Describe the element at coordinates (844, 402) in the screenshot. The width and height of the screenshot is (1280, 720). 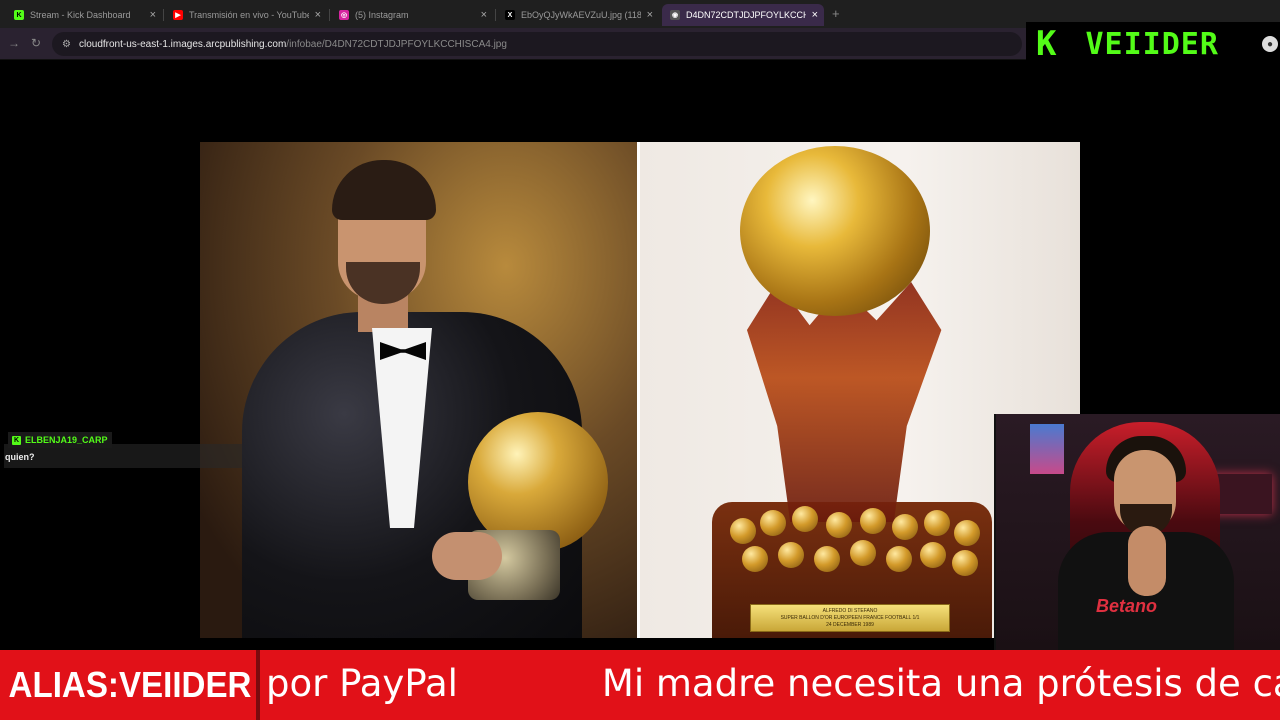
I see `trophy-body` at that location.